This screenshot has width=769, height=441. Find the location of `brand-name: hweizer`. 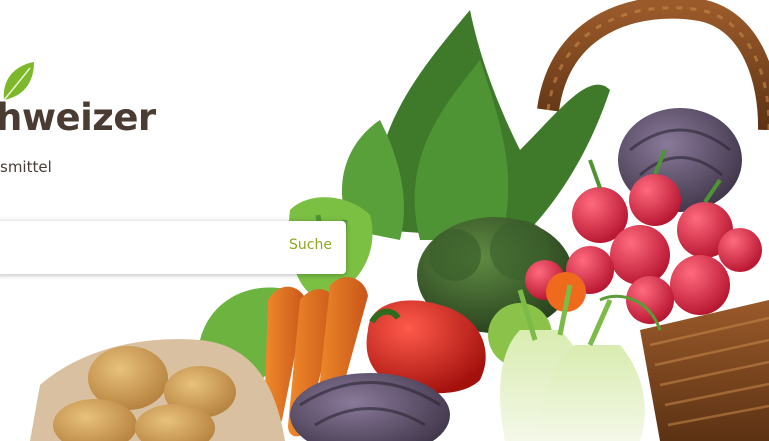

brand-name: hweizer is located at coordinates (78, 117).